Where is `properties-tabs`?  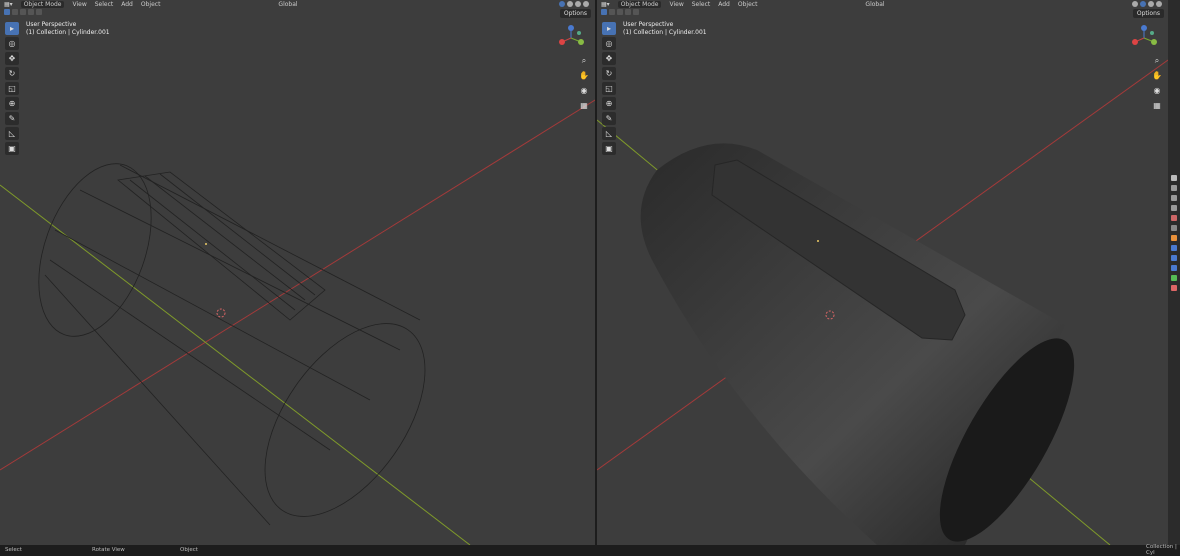 properties-tabs is located at coordinates (1174, 272).